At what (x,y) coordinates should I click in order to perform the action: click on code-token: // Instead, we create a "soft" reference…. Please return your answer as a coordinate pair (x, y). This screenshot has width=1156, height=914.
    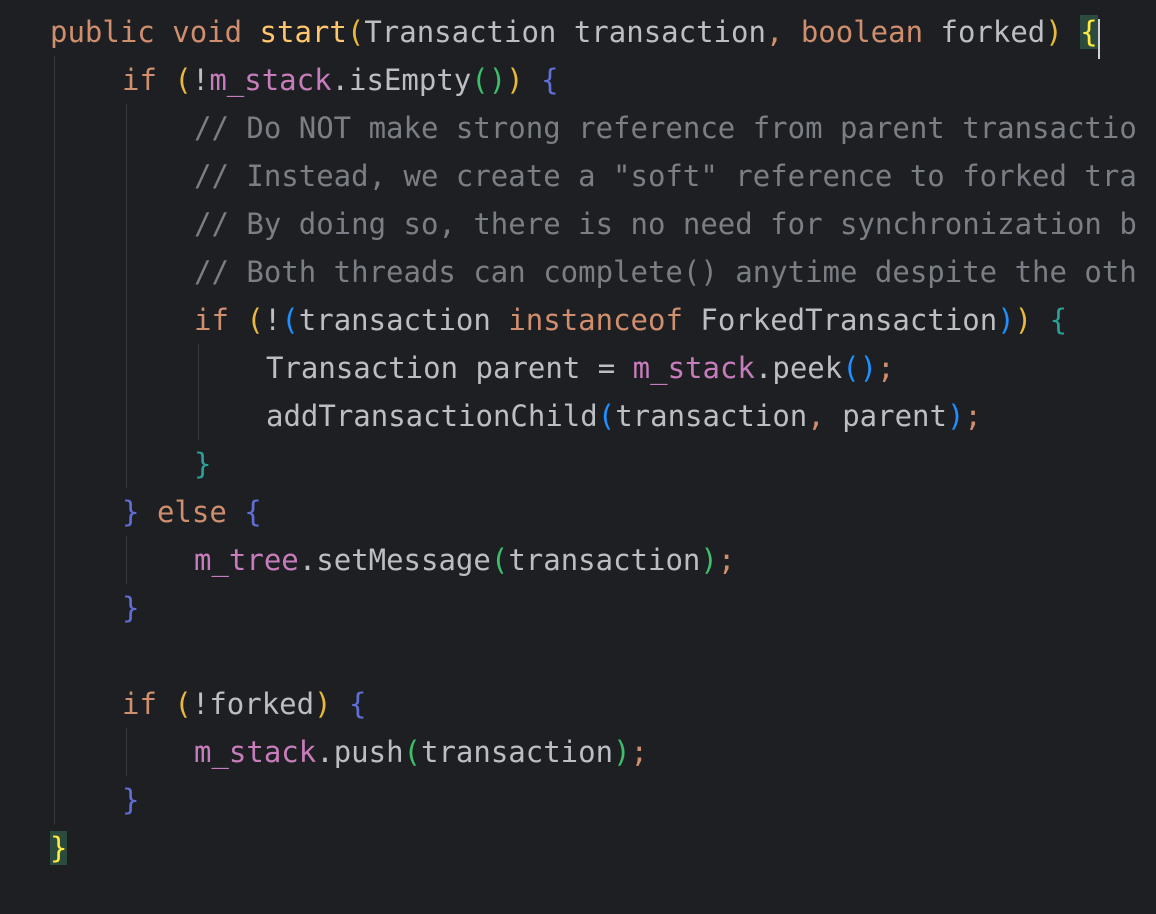
    Looking at the image, I should click on (665, 176).